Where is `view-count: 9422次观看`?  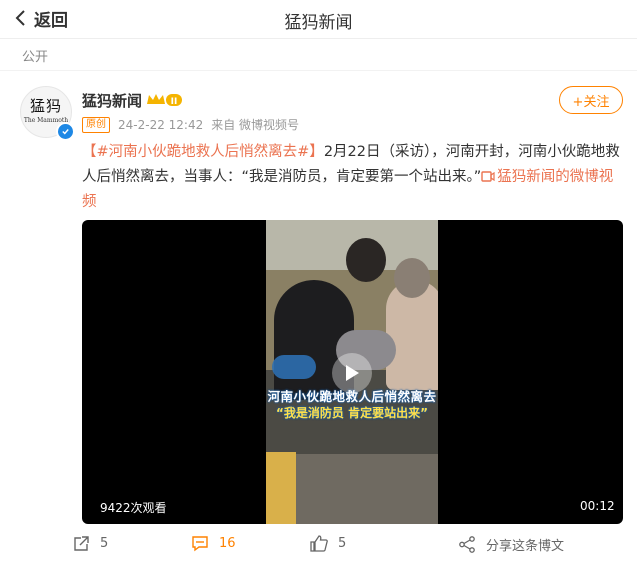 view-count: 9422次观看 is located at coordinates (133, 508).